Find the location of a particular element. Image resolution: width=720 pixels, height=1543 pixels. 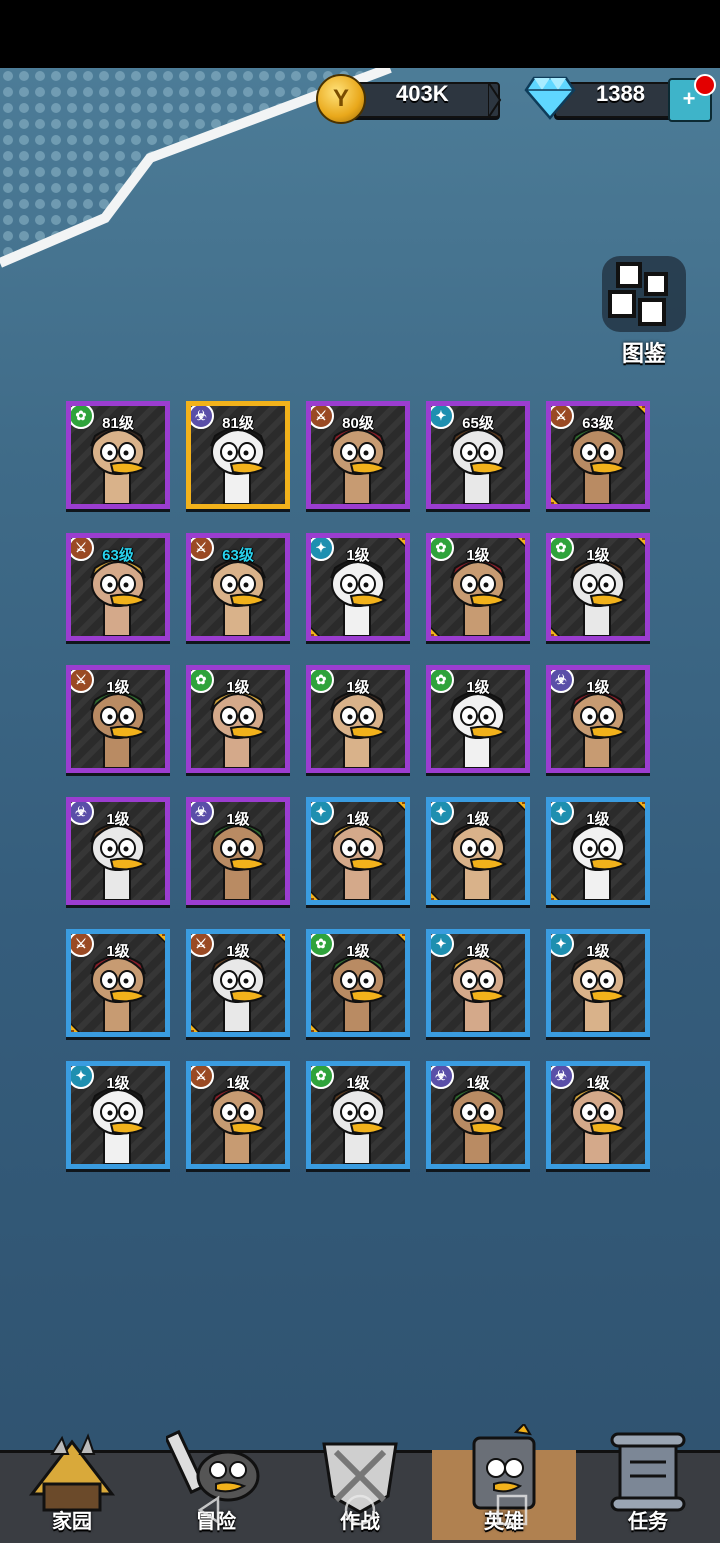

nav-label: 作战 is located at coordinates (360, 1522).